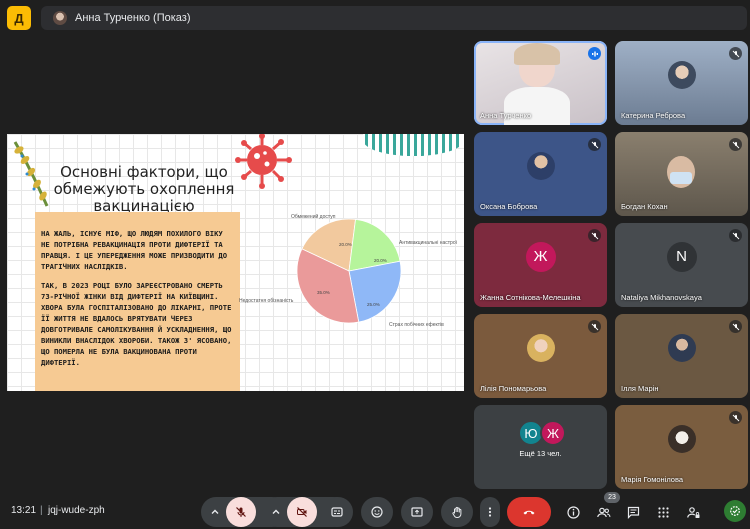 The width and height of the screenshot is (750, 529). What do you see at coordinates (345, 244) in the screenshot?
I see `pie-pct-limited-access: 20.0%` at bounding box center [345, 244].